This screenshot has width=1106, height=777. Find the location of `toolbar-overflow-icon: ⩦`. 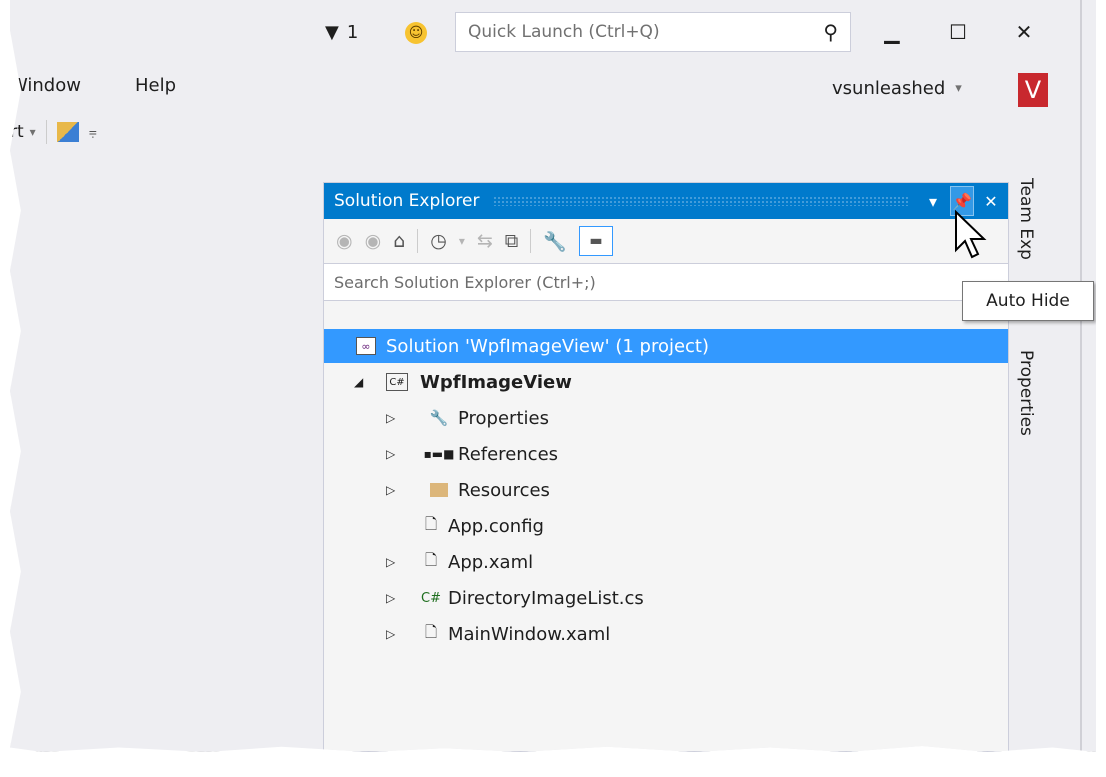

toolbar-overflow-icon: ⩦ is located at coordinates (93, 132).